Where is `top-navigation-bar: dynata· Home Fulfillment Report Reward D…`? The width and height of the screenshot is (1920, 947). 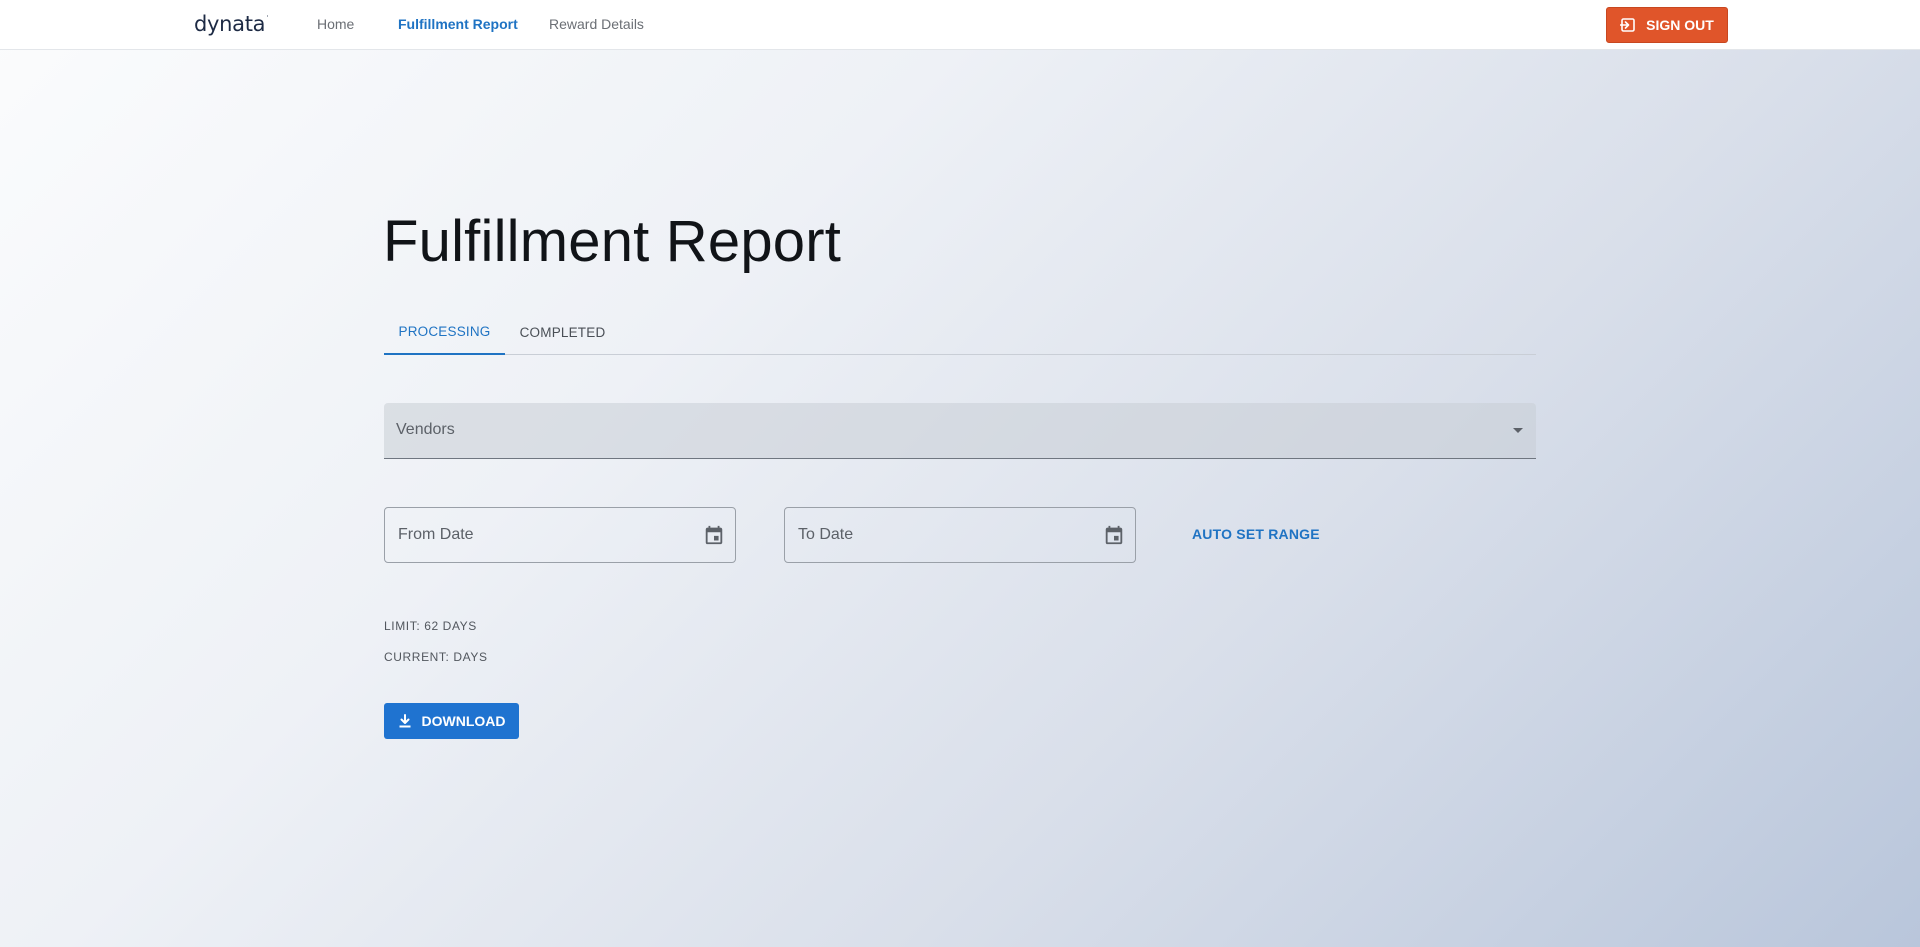 top-navigation-bar: dynata· Home Fulfillment Report Reward D… is located at coordinates (960, 25).